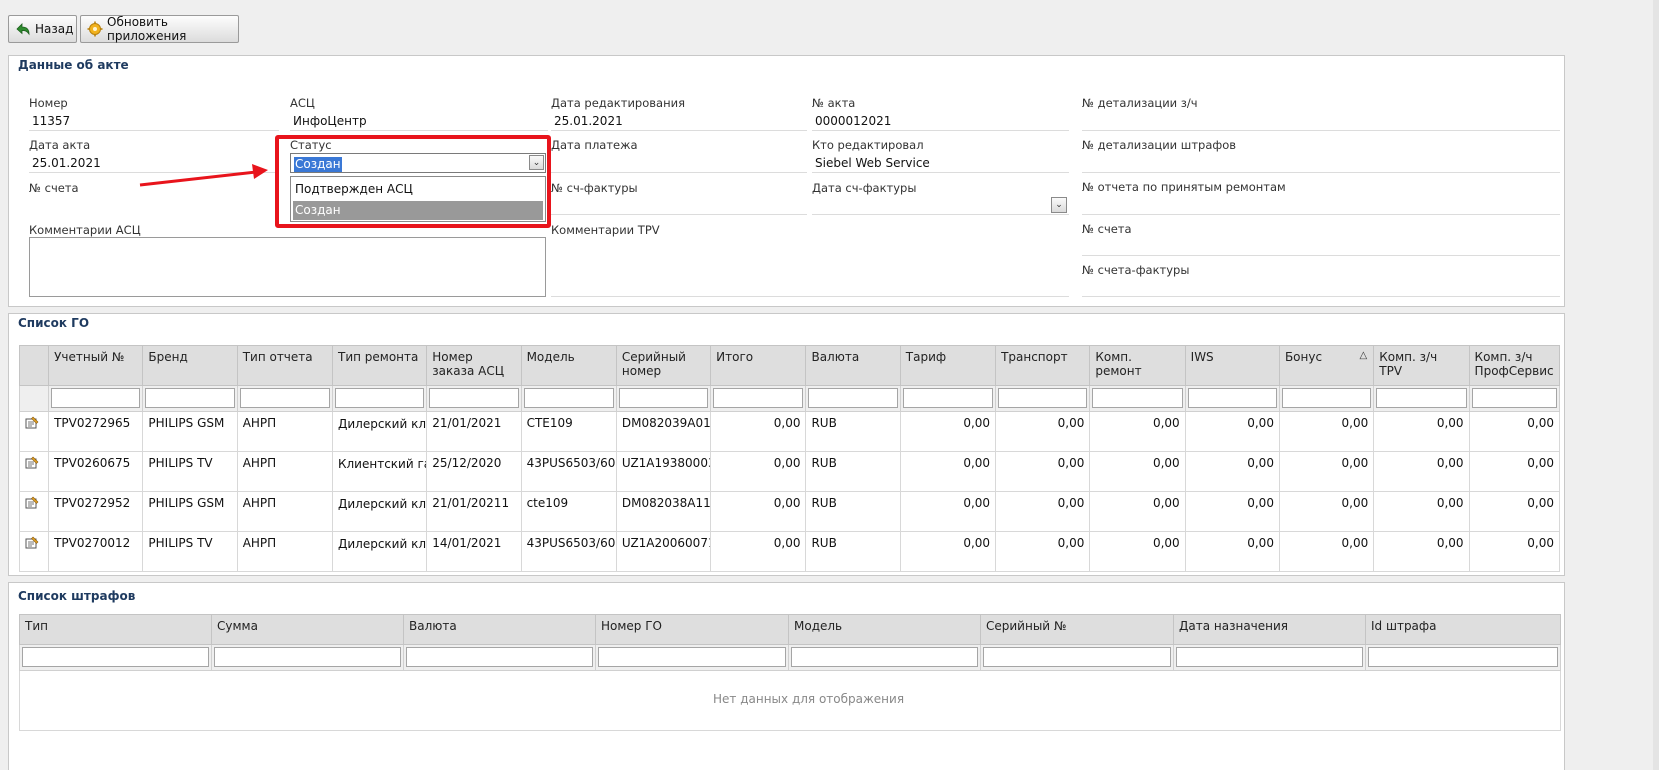  What do you see at coordinates (34, 365) in the screenshot?
I see `icon-column-header` at bounding box center [34, 365].